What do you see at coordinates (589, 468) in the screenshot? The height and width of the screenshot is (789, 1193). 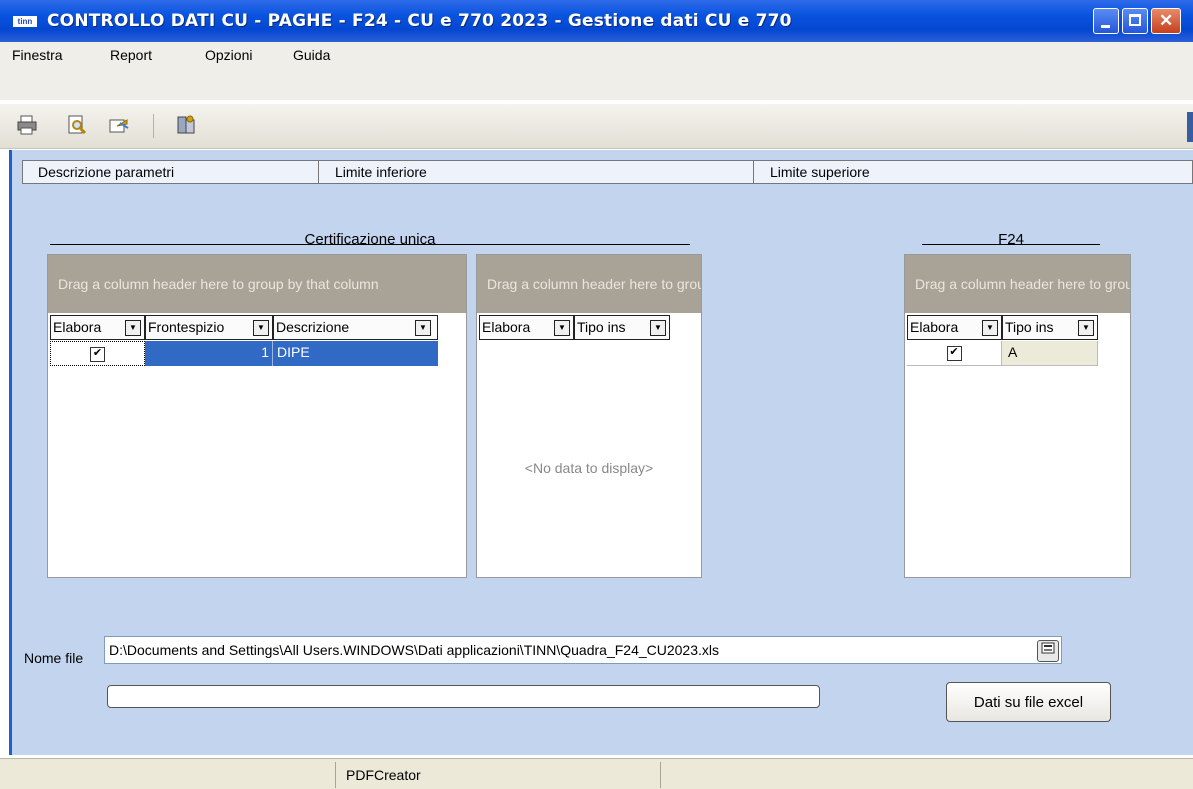 I see `no-data-message: <No data to display>` at bounding box center [589, 468].